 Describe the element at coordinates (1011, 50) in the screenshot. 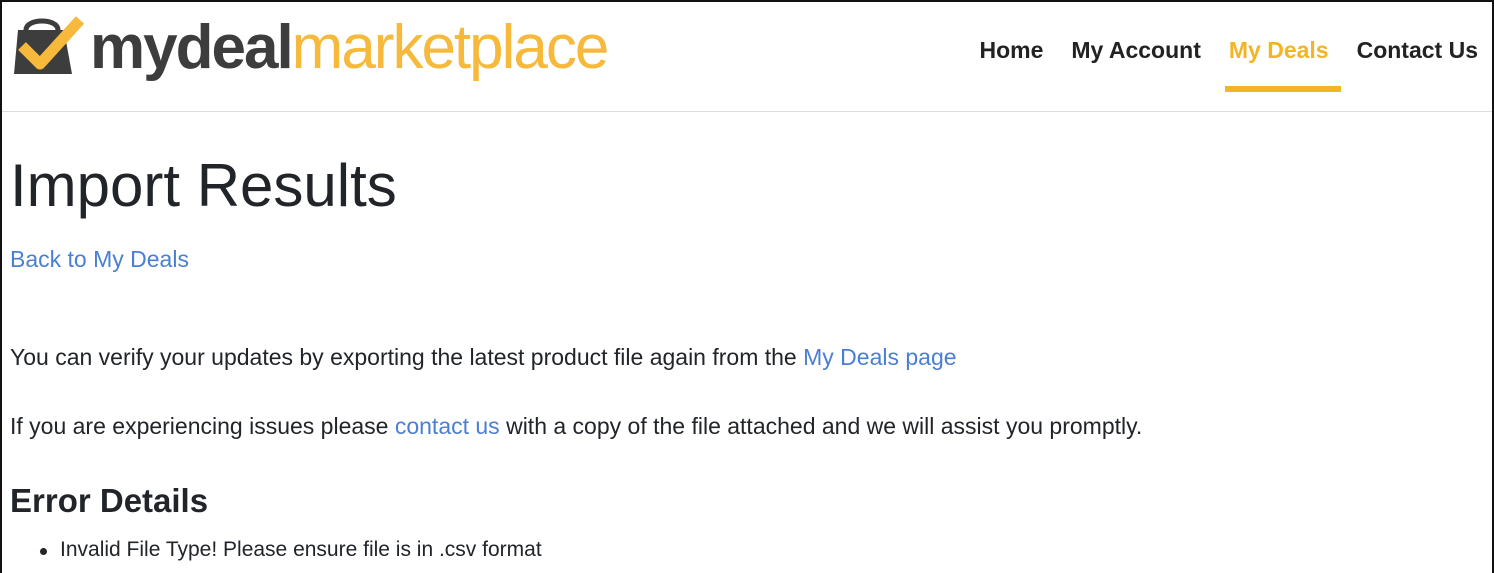

I see `nav-item-home: Home` at that location.